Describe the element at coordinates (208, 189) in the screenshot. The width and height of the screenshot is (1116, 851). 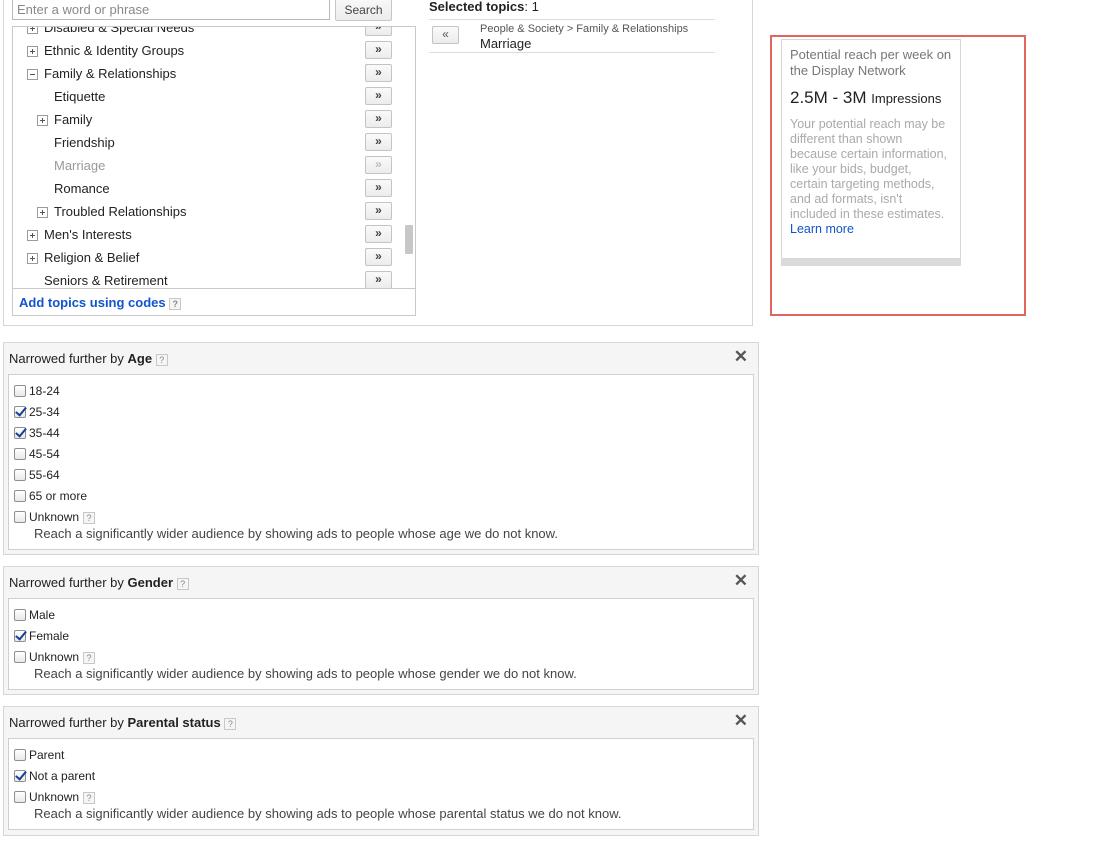
I see `topic-row: Romance »` at that location.